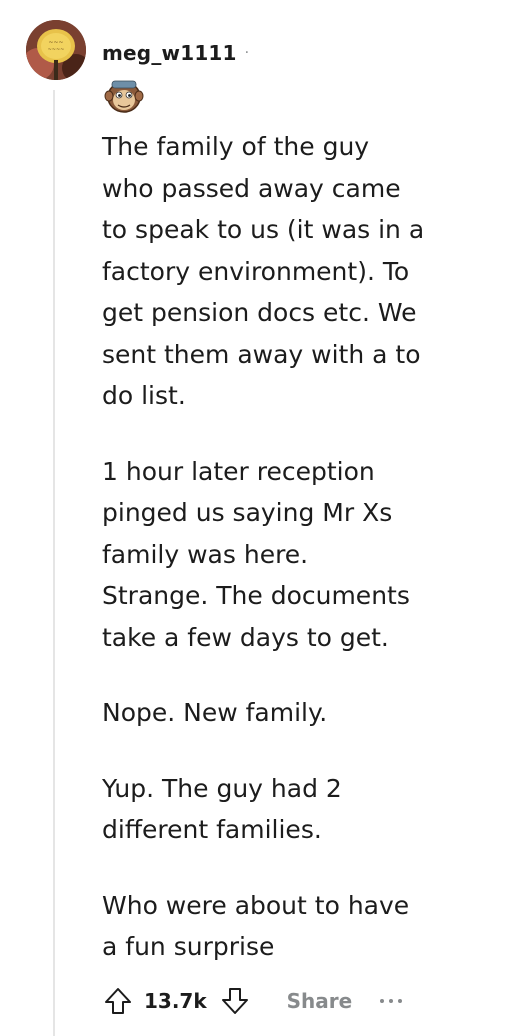 The height and width of the screenshot is (1036, 516). What do you see at coordinates (235, 1001) in the screenshot?
I see `downvote-arrow-icon` at bounding box center [235, 1001].